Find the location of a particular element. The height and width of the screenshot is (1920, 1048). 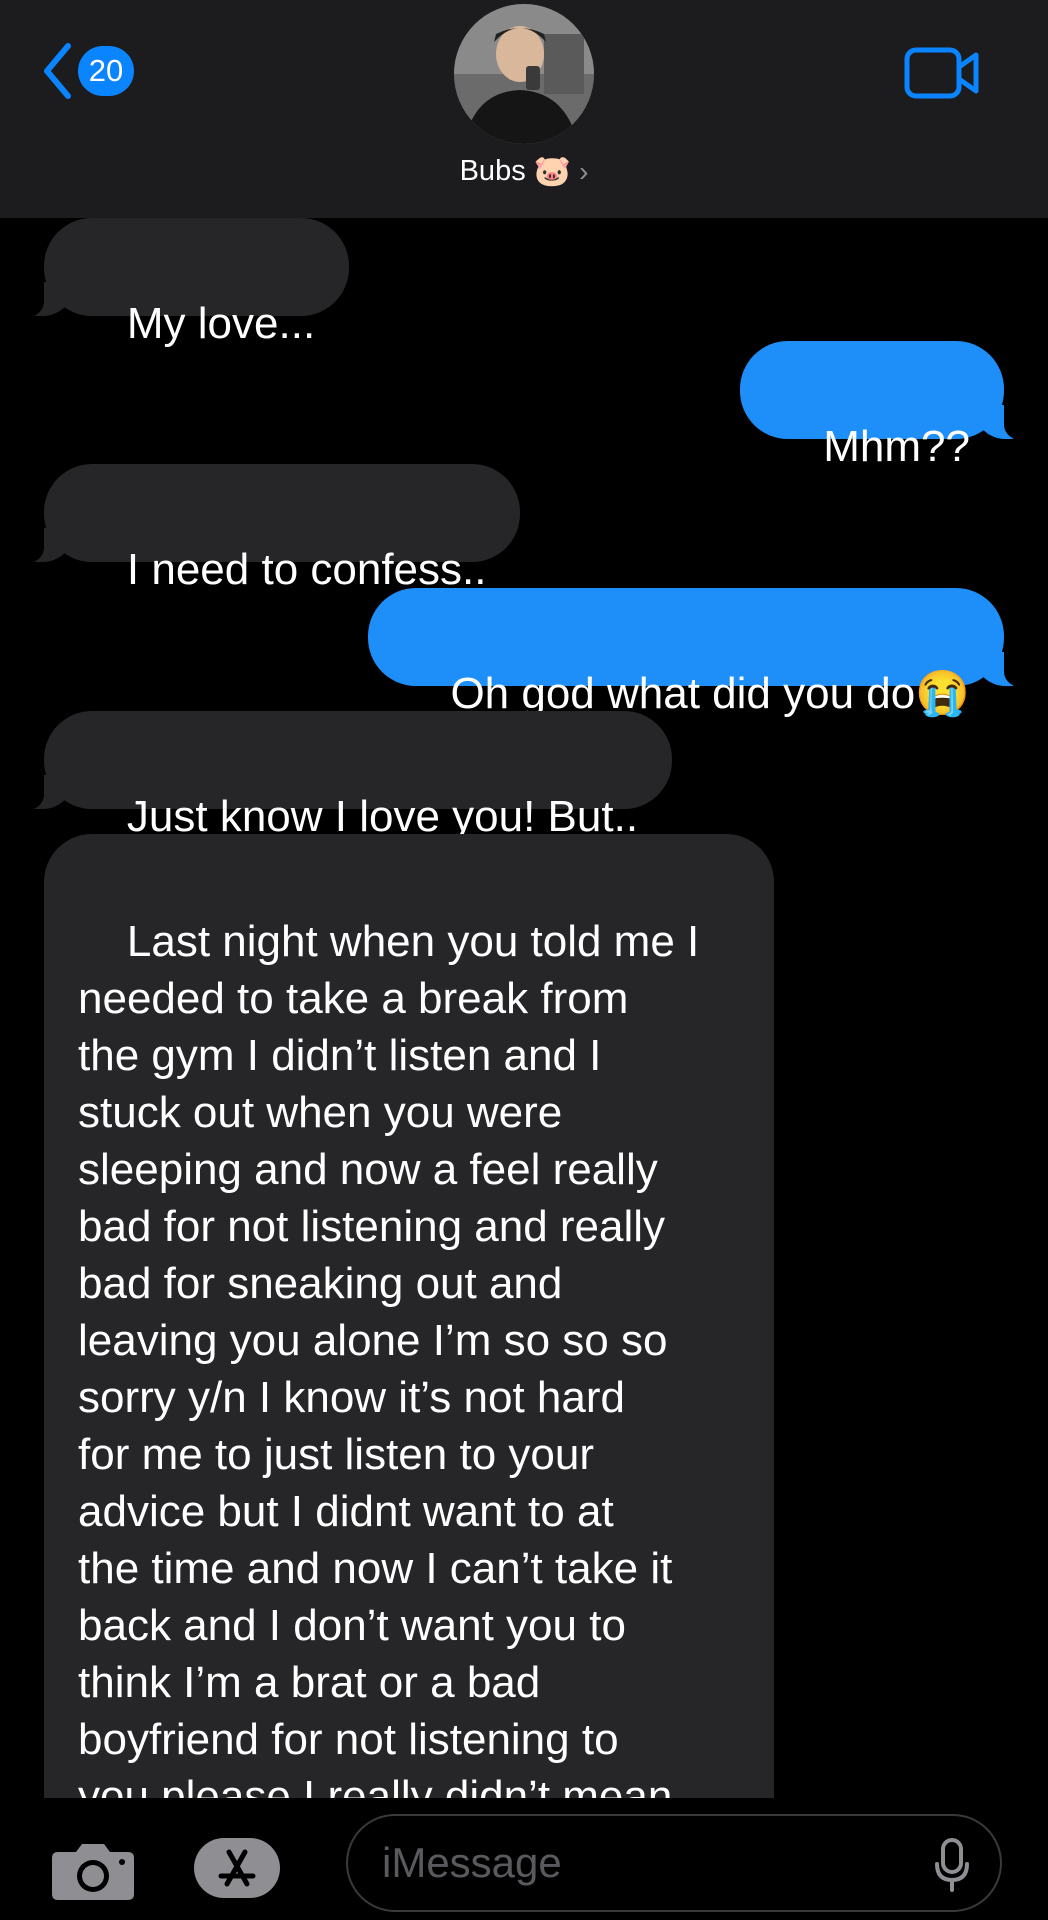

dictation-button is located at coordinates (952, 1868).